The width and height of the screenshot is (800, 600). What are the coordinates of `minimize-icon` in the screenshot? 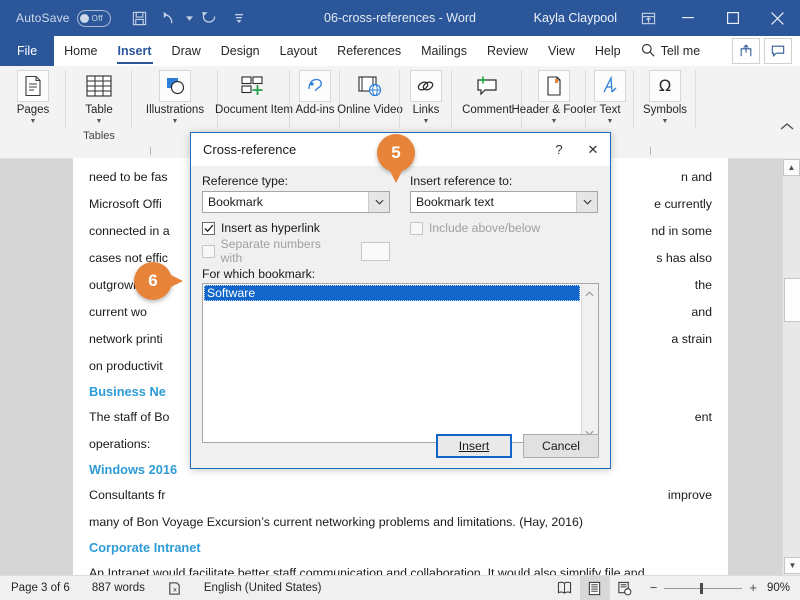 It's located at (687, 18).